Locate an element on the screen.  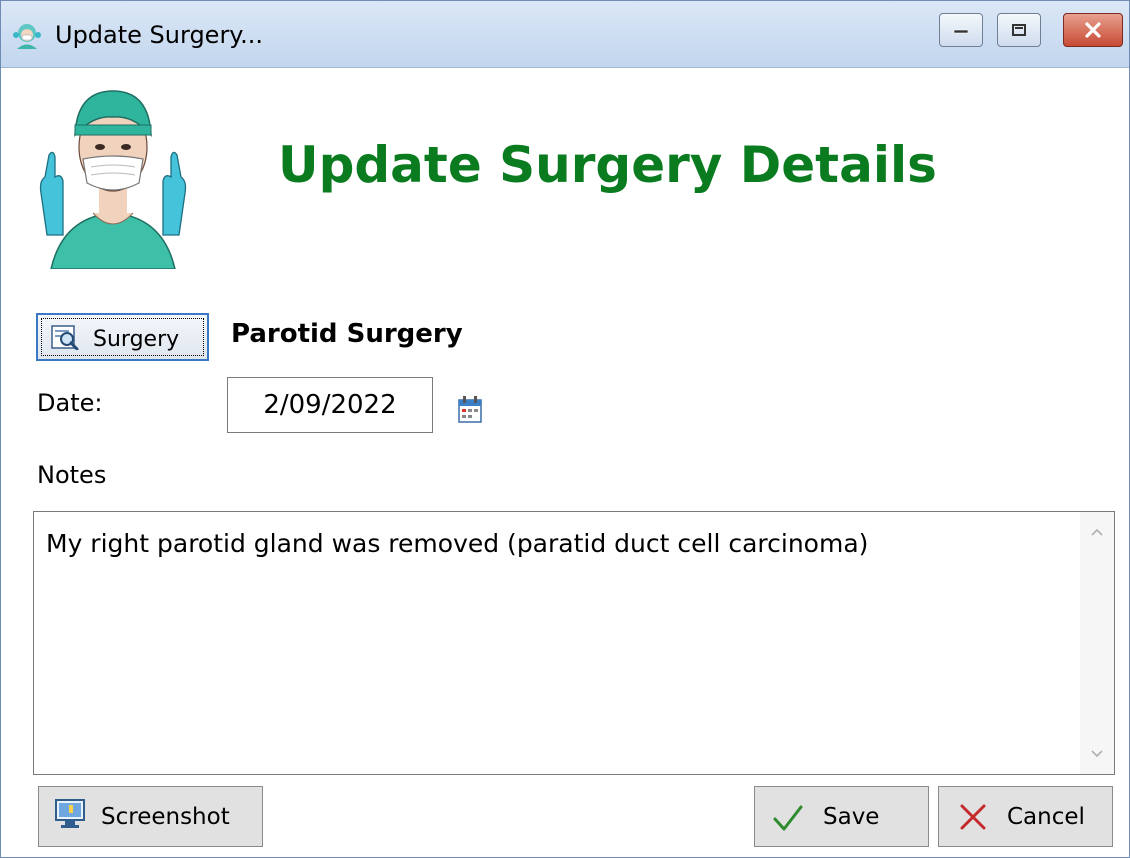
screenshot-button: Screenshot is located at coordinates (150, 816).